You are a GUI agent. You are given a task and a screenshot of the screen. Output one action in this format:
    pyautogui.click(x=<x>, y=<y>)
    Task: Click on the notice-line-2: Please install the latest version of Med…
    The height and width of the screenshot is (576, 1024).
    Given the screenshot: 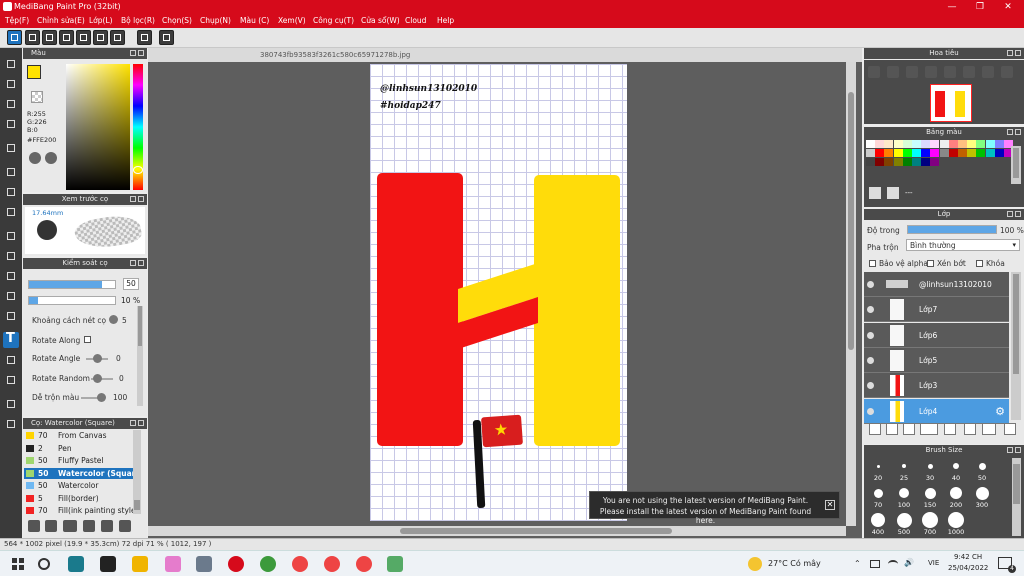 What is the action you would take?
    pyautogui.click(x=705, y=516)
    